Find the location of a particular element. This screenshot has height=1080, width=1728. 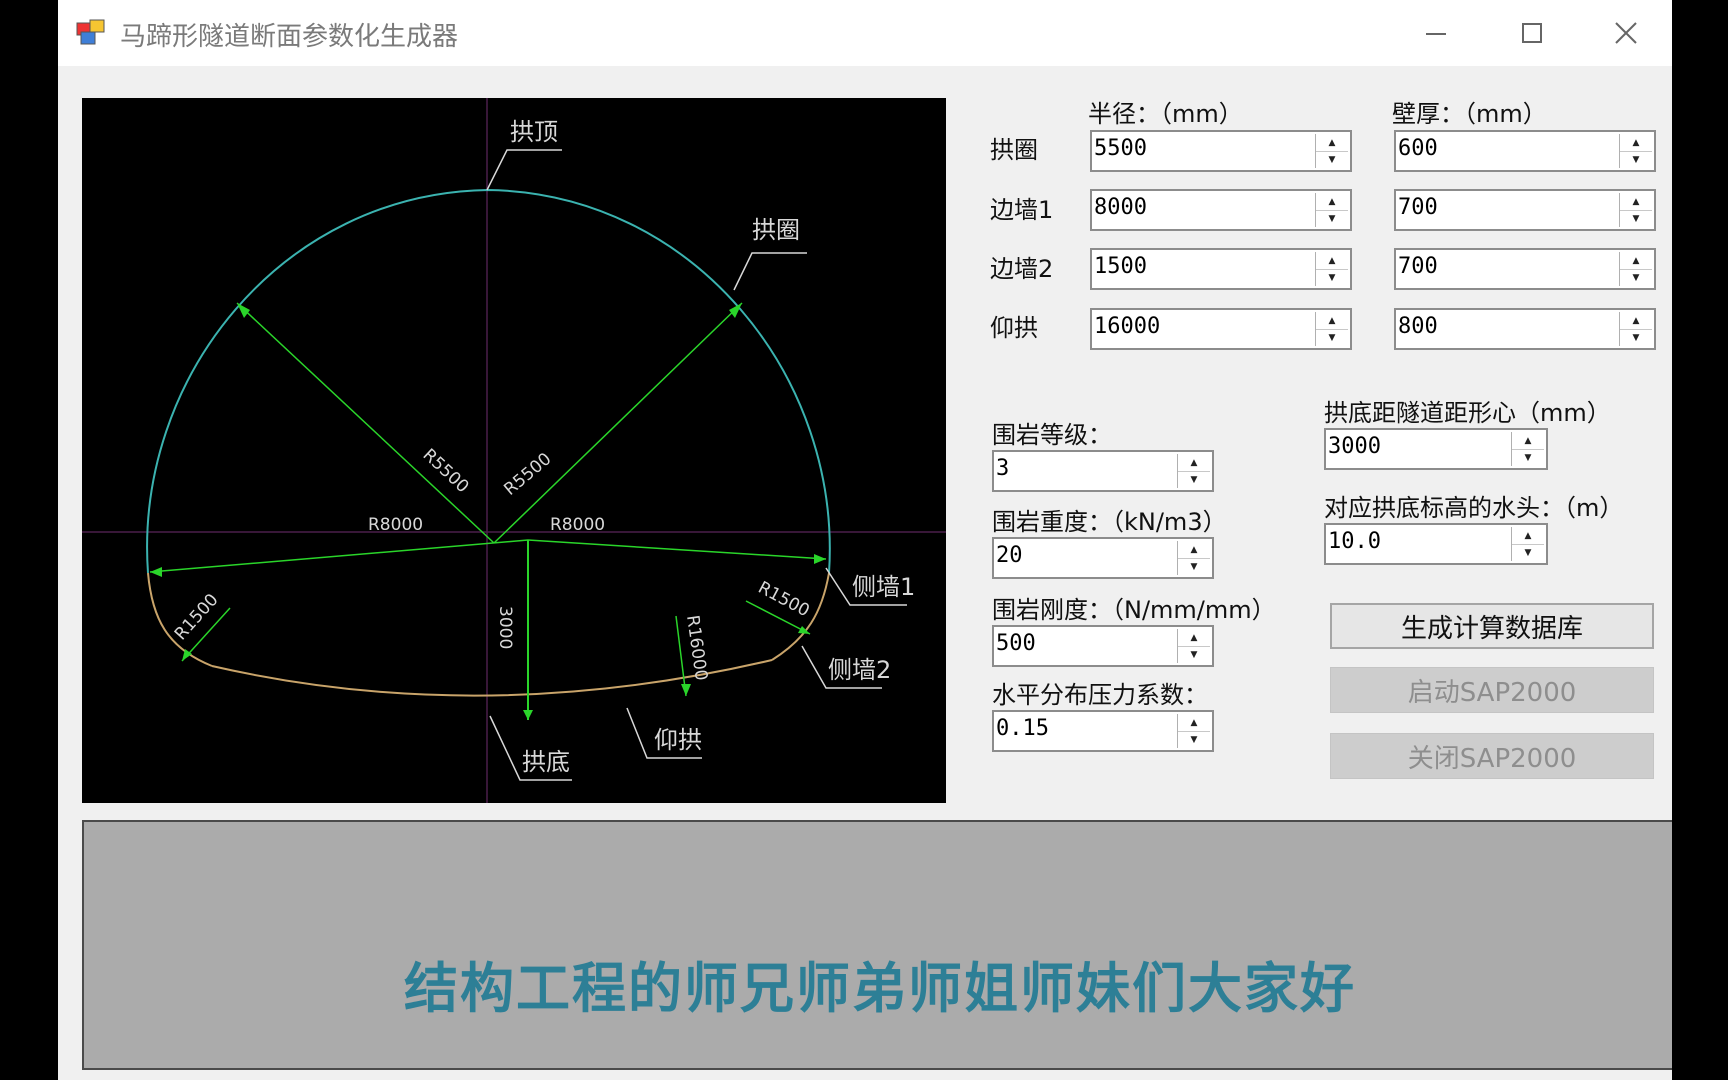

stiffness-value: 500 is located at coordinates (1016, 643).